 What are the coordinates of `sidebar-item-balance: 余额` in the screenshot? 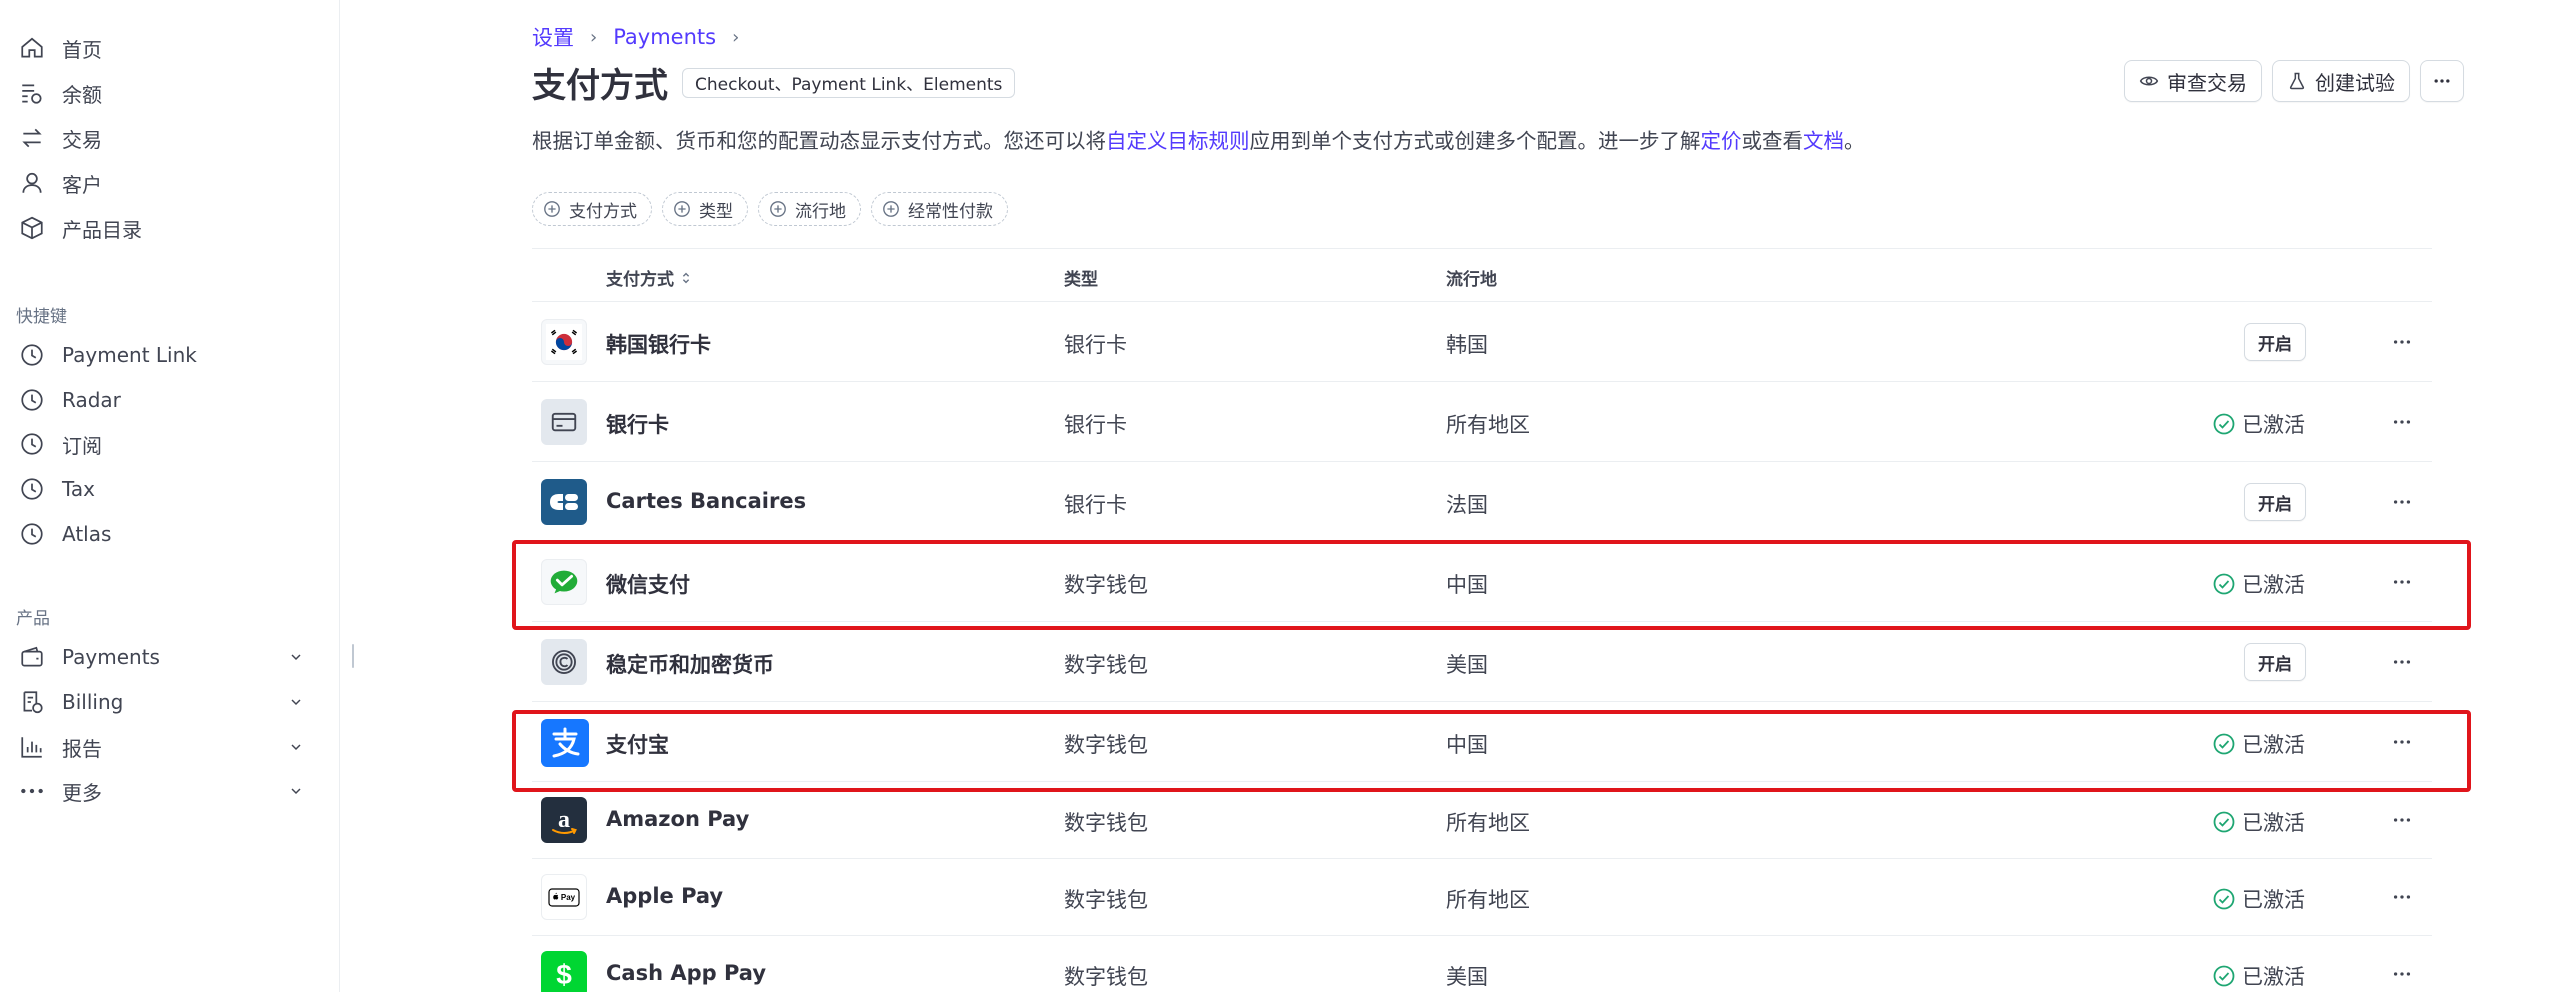 It's located at (60, 93).